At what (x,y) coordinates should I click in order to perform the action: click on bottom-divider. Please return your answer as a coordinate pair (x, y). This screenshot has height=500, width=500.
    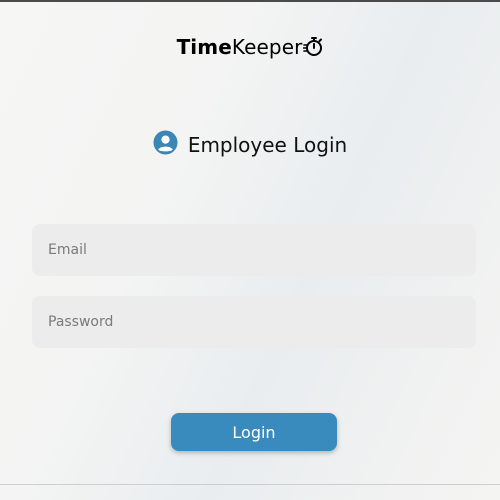
    Looking at the image, I should click on (250, 484).